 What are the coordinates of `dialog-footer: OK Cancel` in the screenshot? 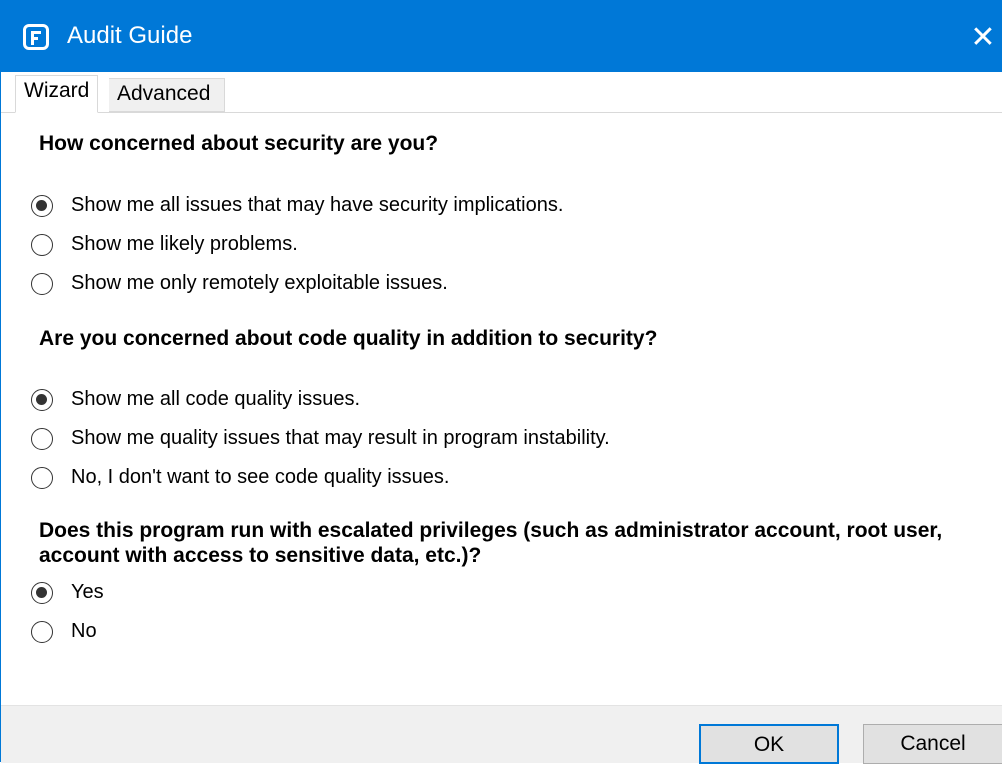 It's located at (501, 734).